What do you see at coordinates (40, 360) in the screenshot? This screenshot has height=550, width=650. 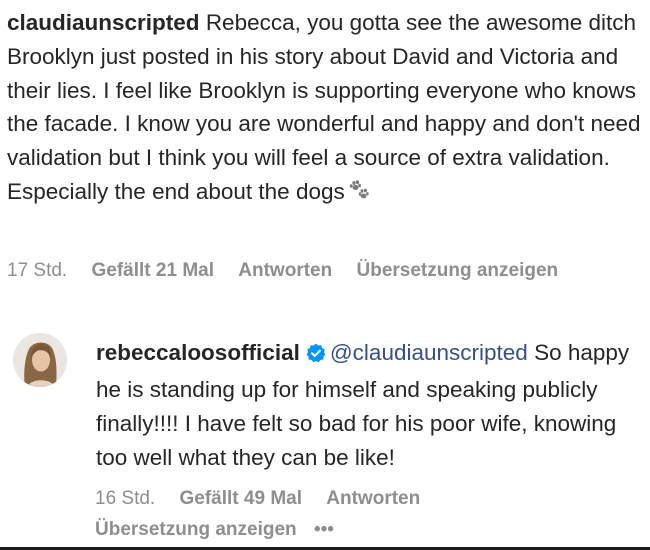 I see `avatar` at bounding box center [40, 360].